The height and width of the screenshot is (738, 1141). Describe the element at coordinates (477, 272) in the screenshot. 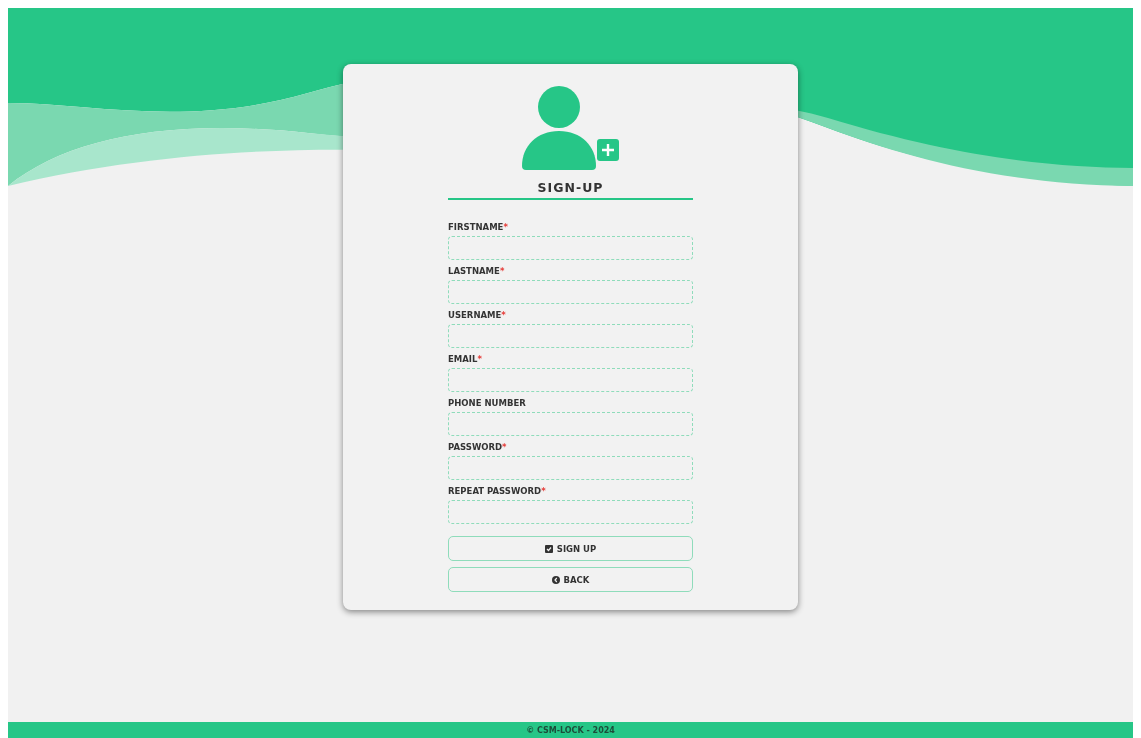

I see `field-label: LASTNAME*` at that location.